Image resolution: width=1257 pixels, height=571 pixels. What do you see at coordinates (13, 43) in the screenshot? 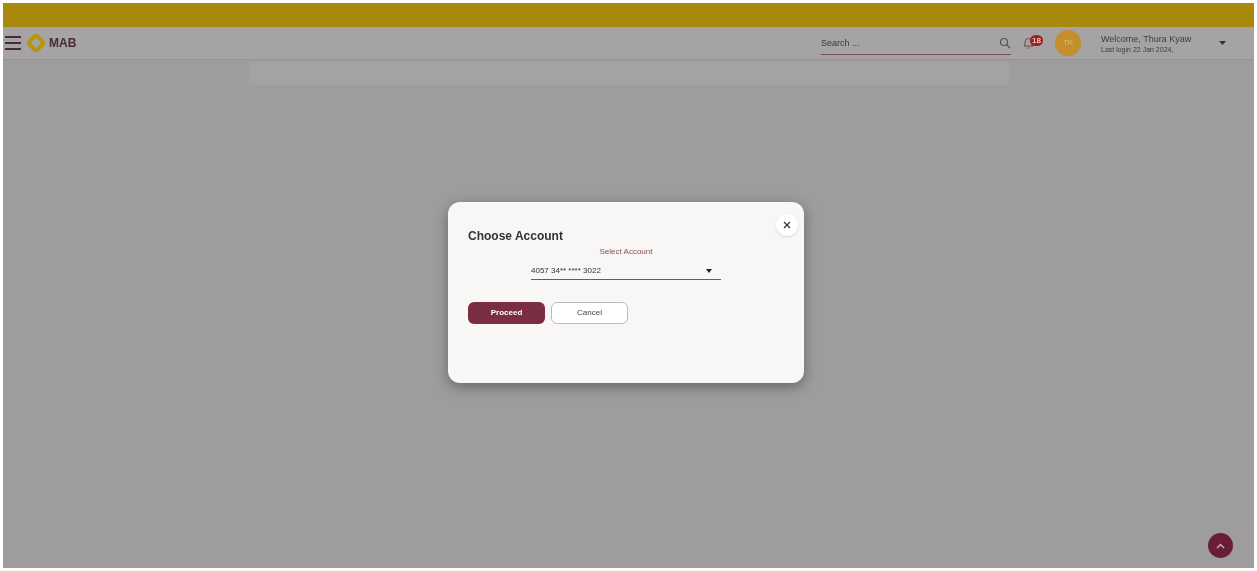
I see `menu-icon` at bounding box center [13, 43].